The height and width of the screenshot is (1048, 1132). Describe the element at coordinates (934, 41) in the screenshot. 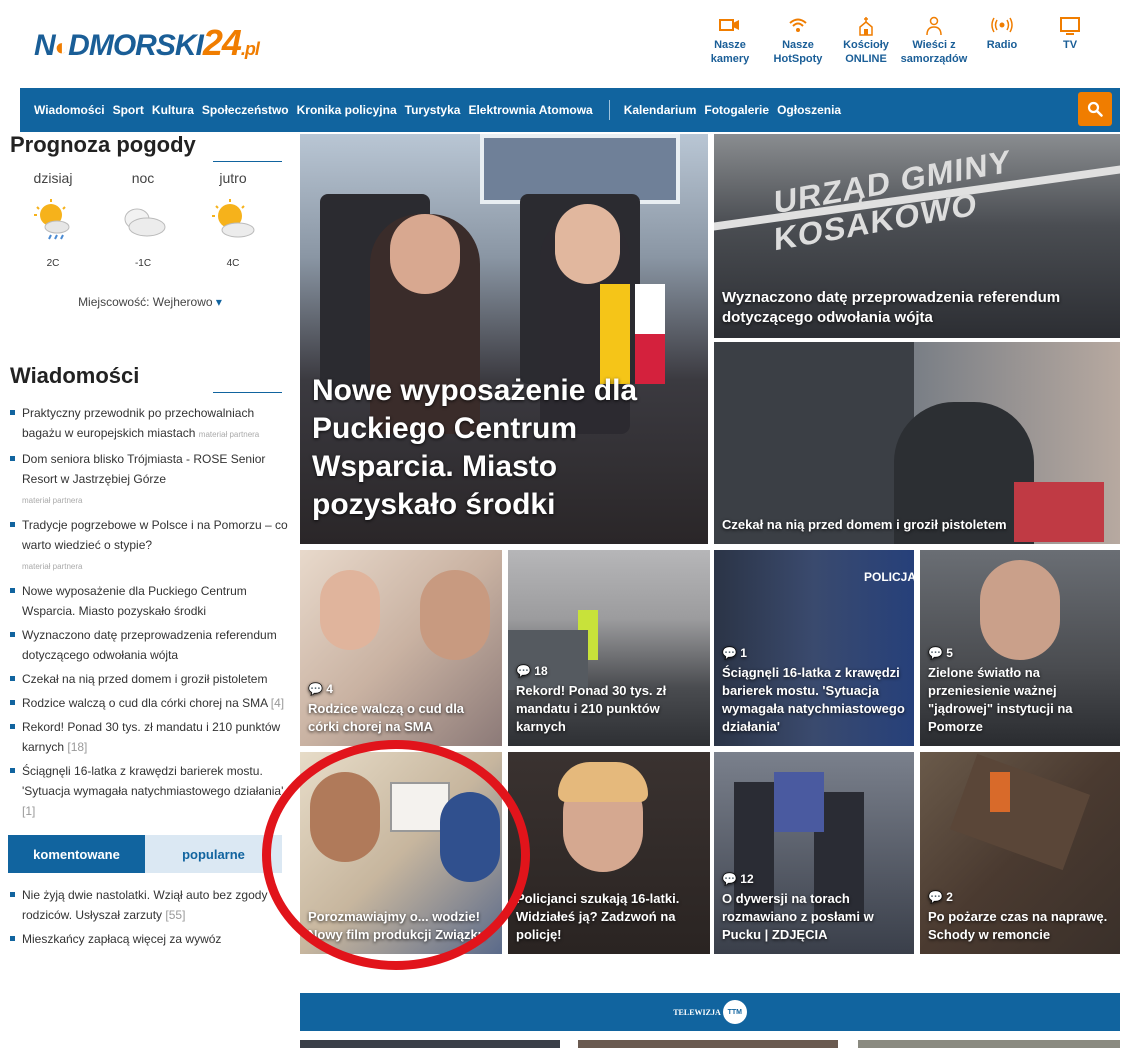

I see `top-link-municipalities: Wieści z samorządów` at that location.